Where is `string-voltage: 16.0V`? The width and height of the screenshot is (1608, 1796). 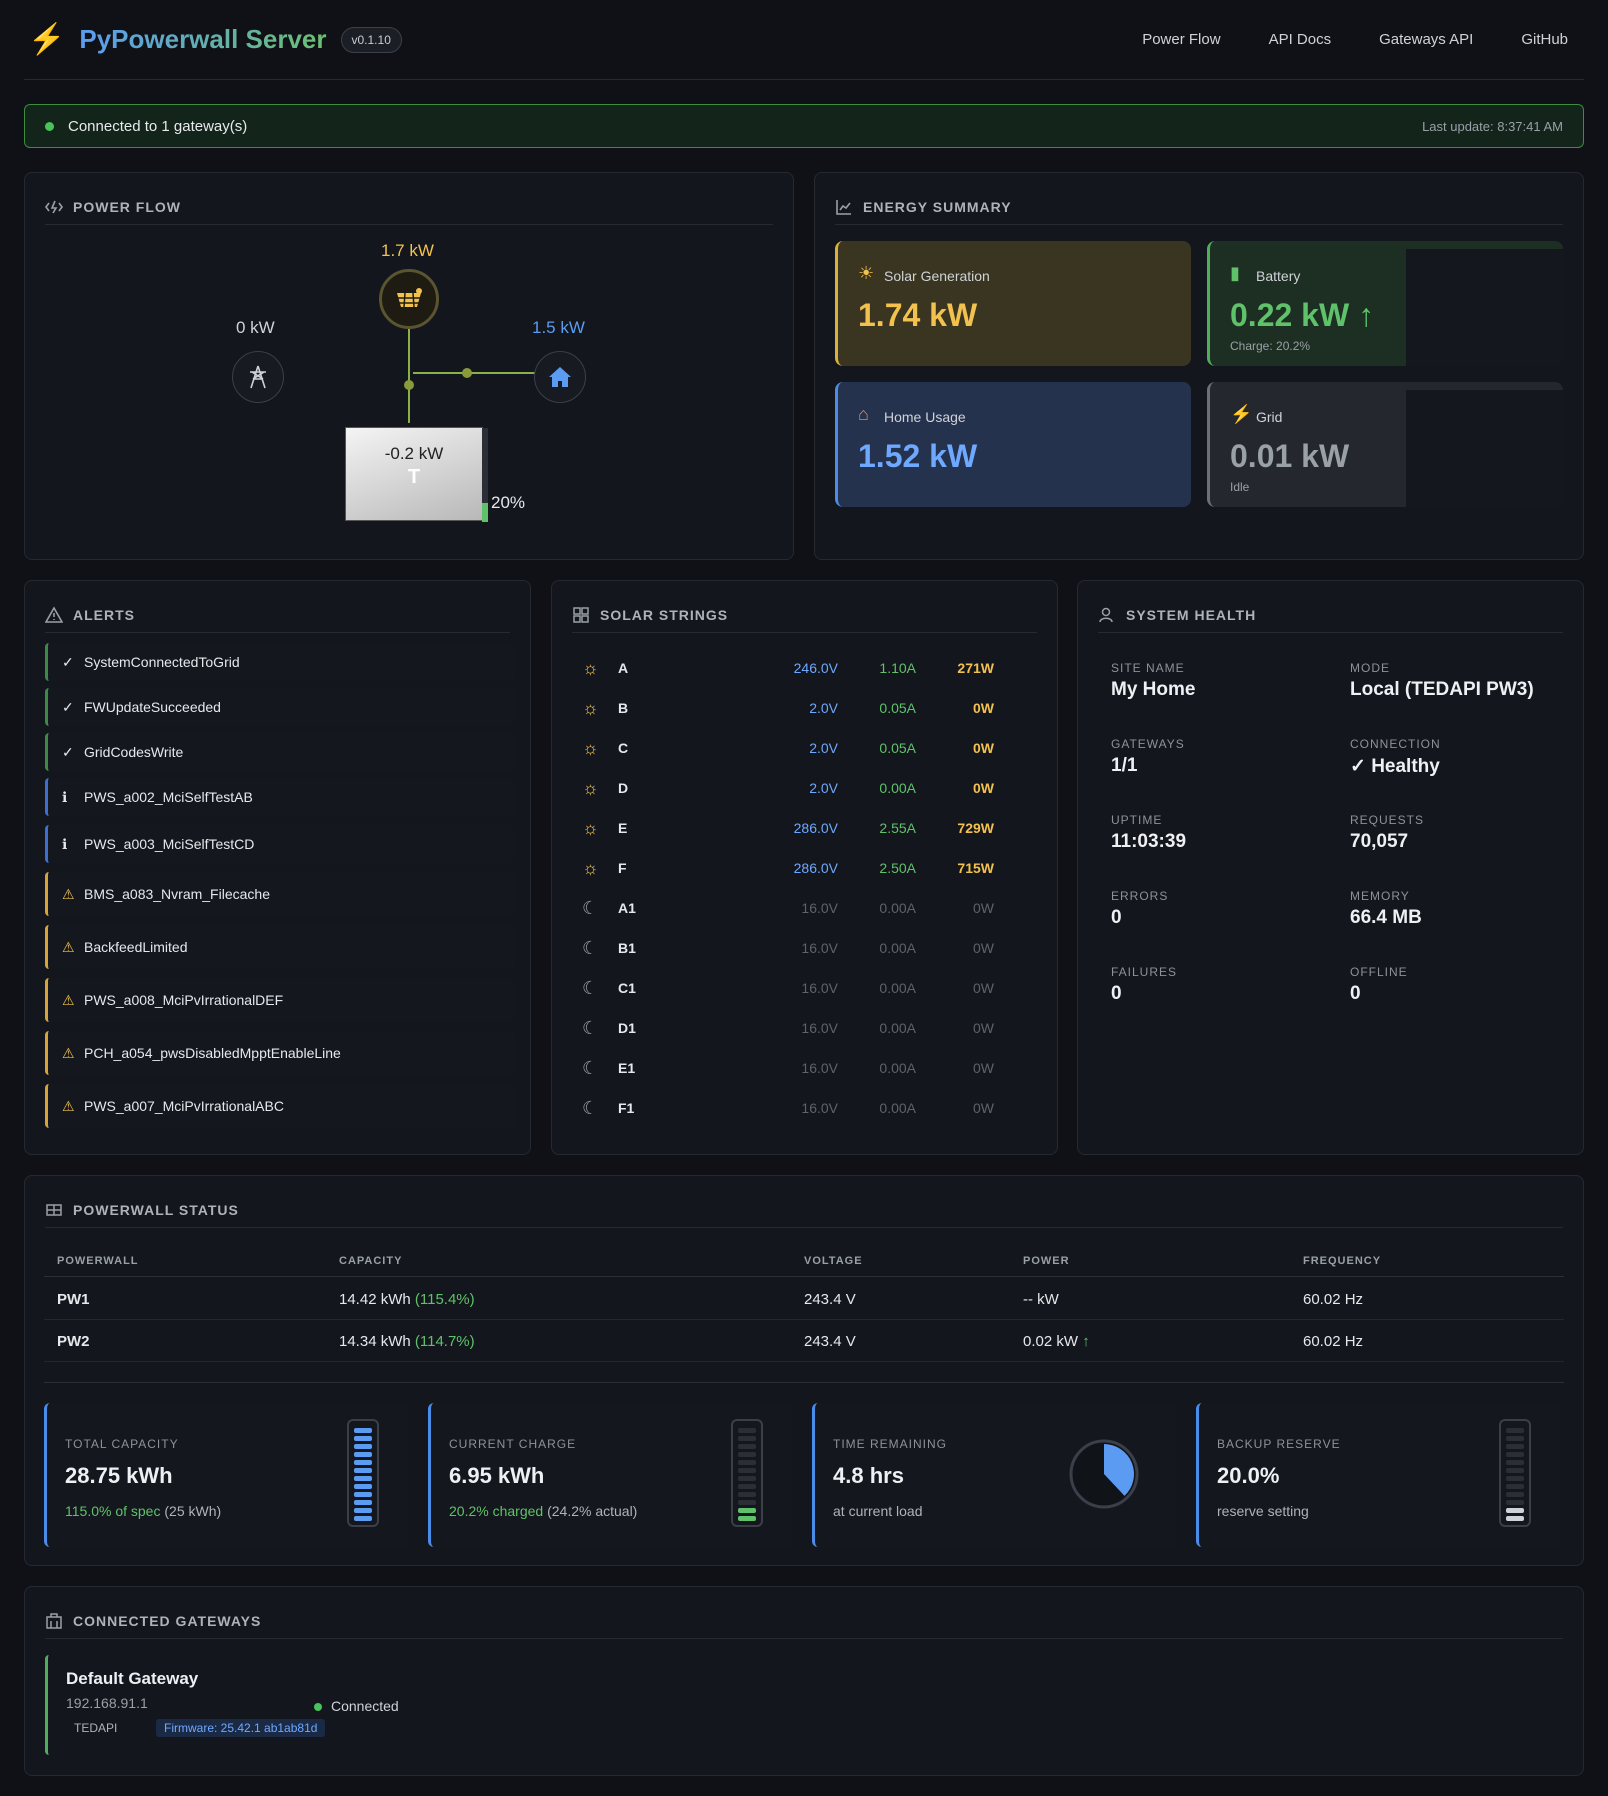 string-voltage: 16.0V is located at coordinates (819, 988).